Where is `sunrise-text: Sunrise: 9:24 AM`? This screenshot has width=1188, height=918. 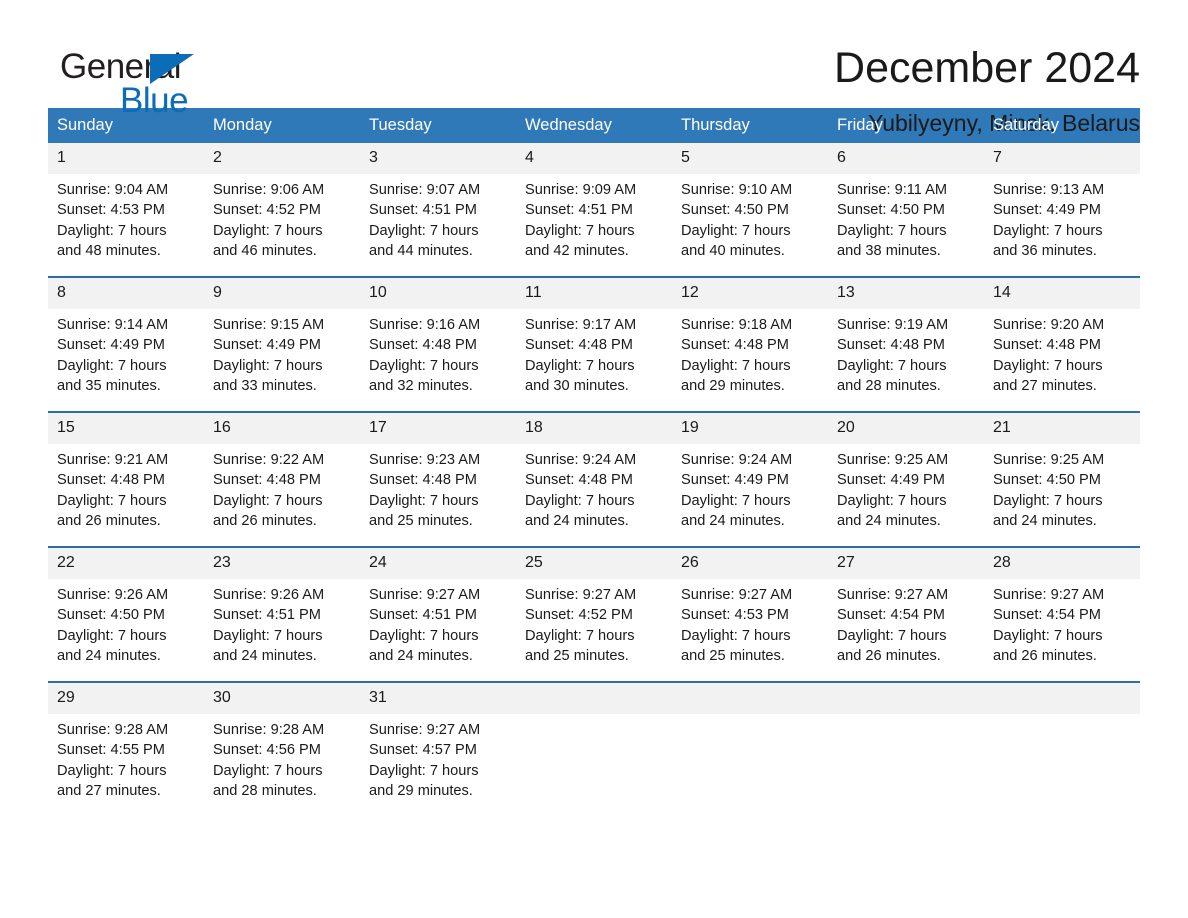
sunrise-text: Sunrise: 9:24 AM is located at coordinates (581, 460).